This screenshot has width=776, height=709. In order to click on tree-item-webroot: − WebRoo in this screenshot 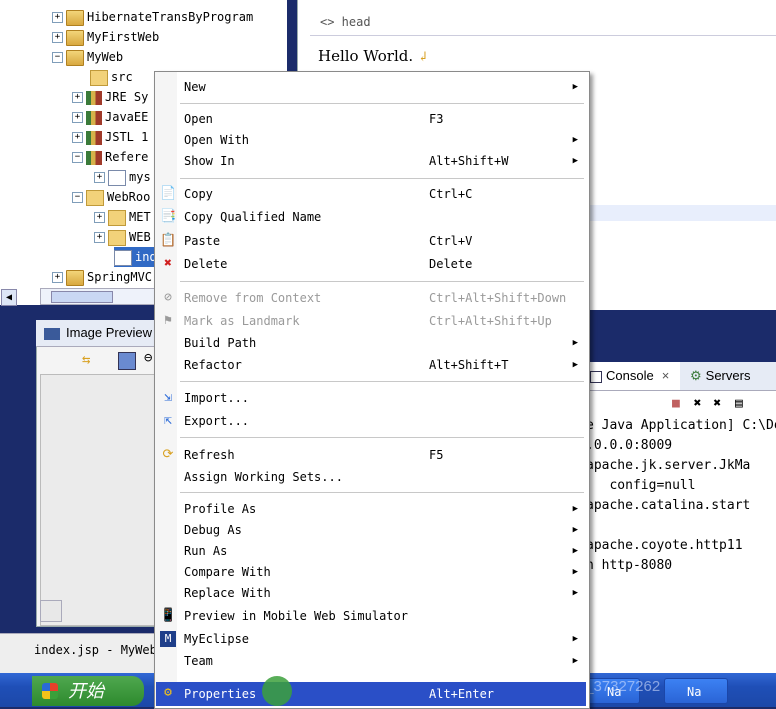, I will do `click(111, 197)`.